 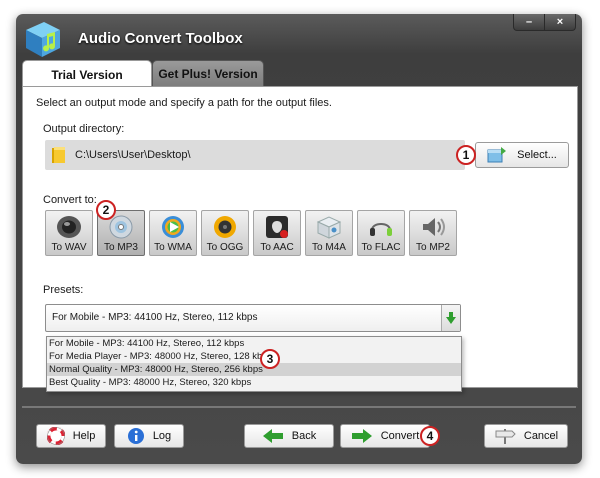 What do you see at coordinates (63, 290) in the screenshot?
I see `presets-label: Presets:` at bounding box center [63, 290].